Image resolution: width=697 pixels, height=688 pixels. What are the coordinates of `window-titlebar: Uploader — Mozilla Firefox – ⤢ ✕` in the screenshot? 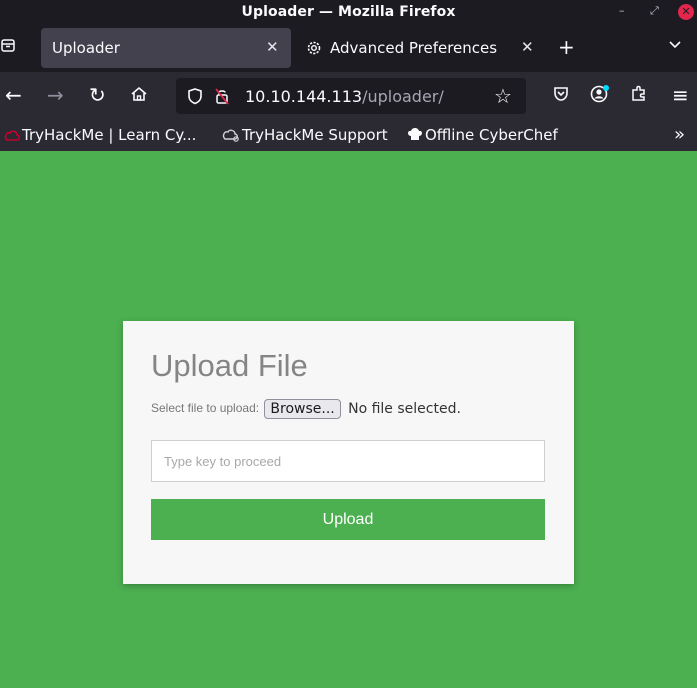 It's located at (348, 12).